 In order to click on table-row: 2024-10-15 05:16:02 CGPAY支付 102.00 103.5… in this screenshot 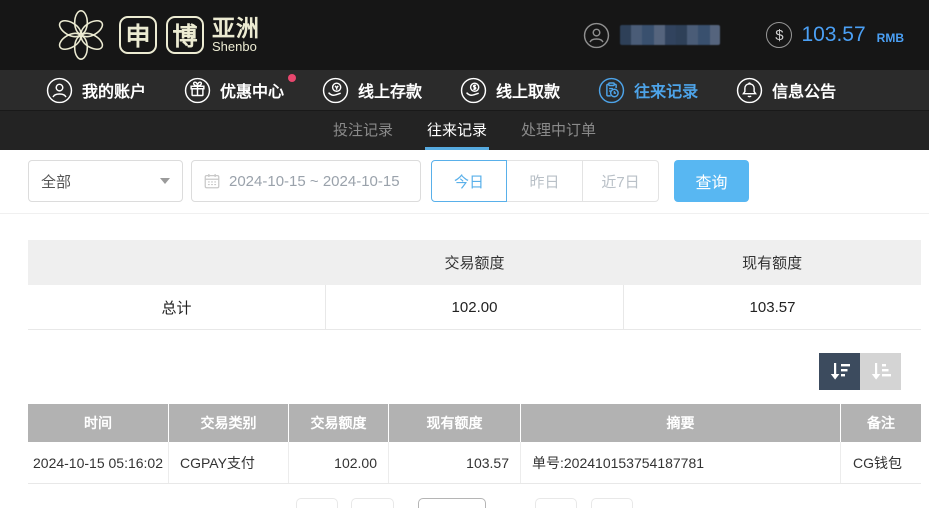, I will do `click(474, 463)`.